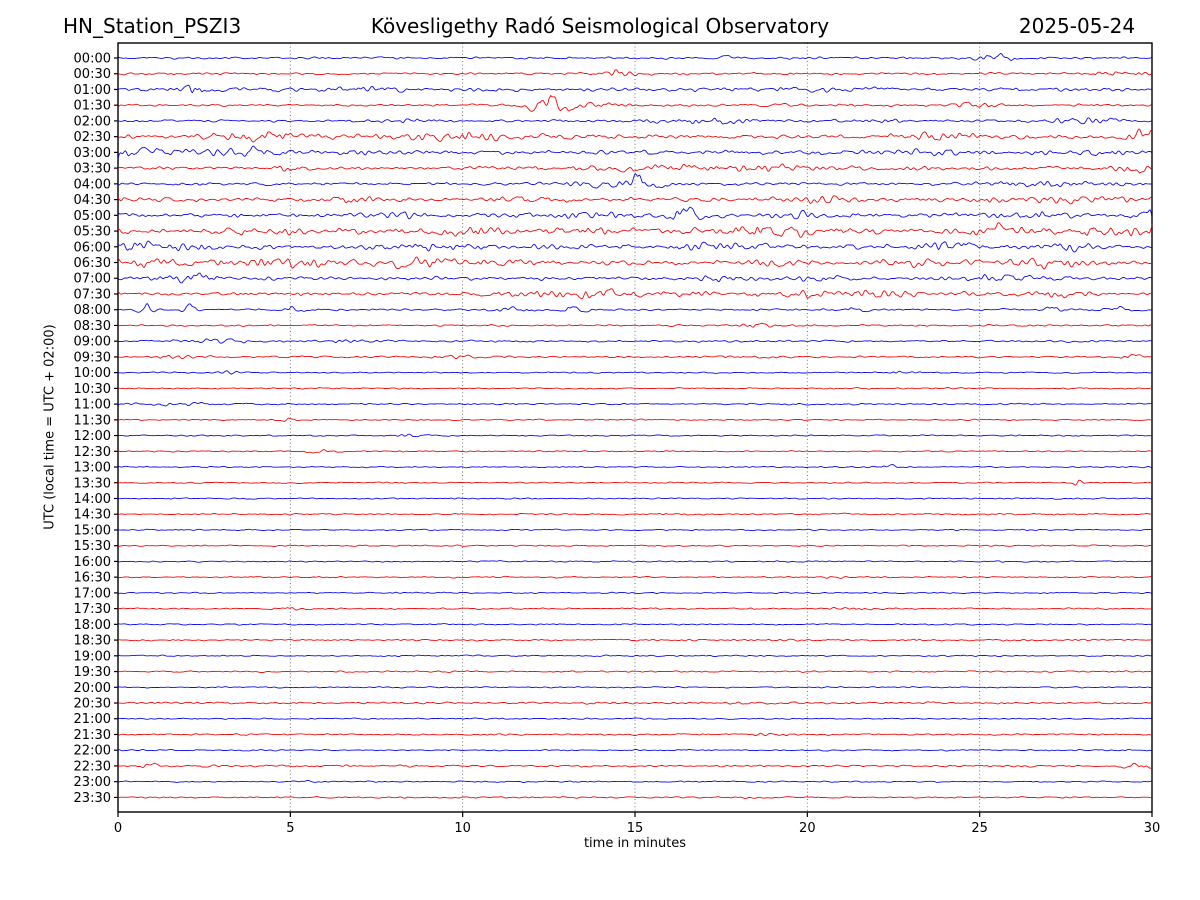 The image size is (1200, 900). Describe the element at coordinates (92, 782) in the screenshot. I see `row-time-label-23:00: 23:00` at that location.